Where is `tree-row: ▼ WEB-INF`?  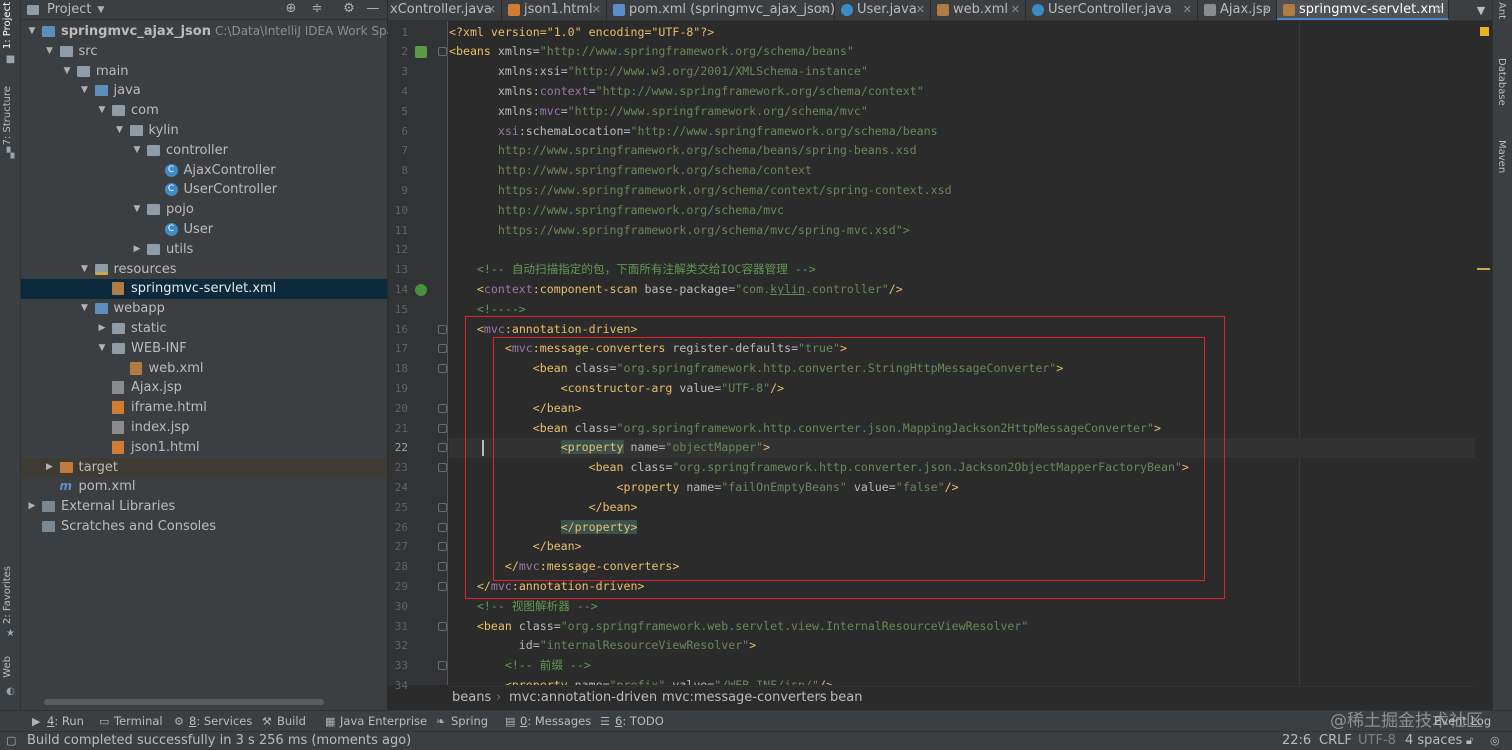
tree-row: ▼ WEB-INF is located at coordinates (204, 349).